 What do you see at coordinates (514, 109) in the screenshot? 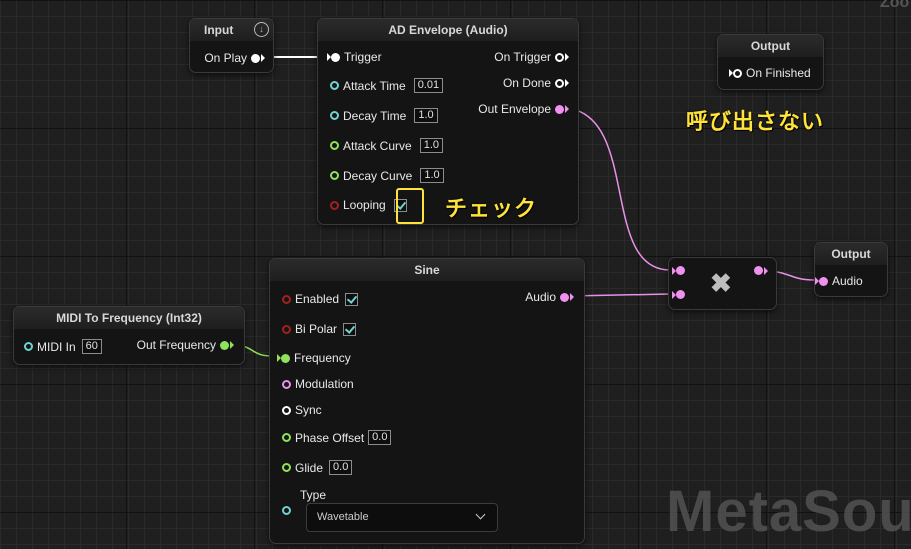
I see `pin-out-envelope-label: Out Envelope` at bounding box center [514, 109].